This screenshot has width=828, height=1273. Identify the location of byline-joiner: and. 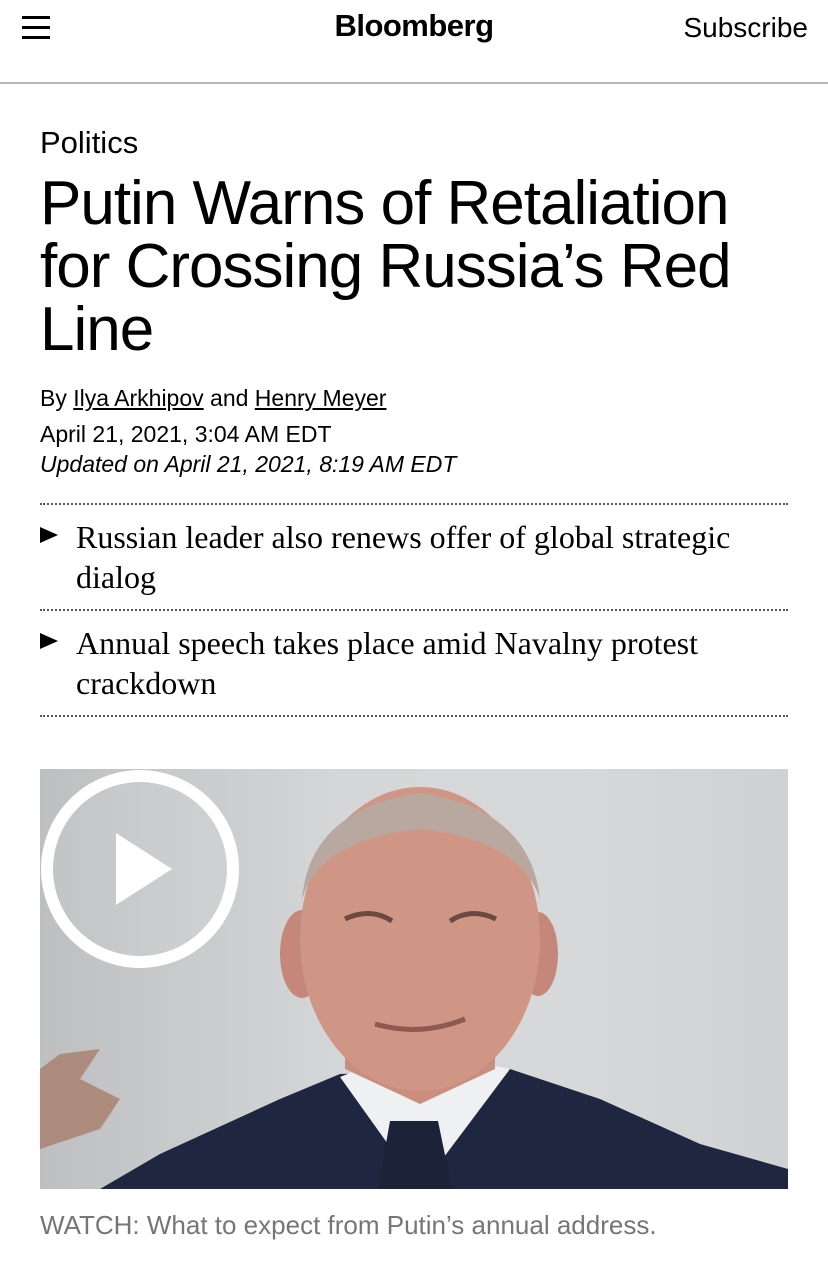
(229, 398).